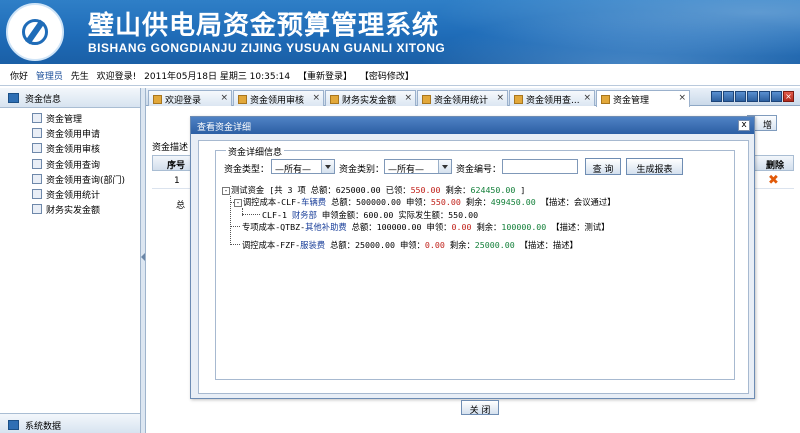 Image resolution: width=800 pixels, height=433 pixels. What do you see at coordinates (523, 190) in the screenshot?
I see `root-close-bracket: ]` at bounding box center [523, 190].